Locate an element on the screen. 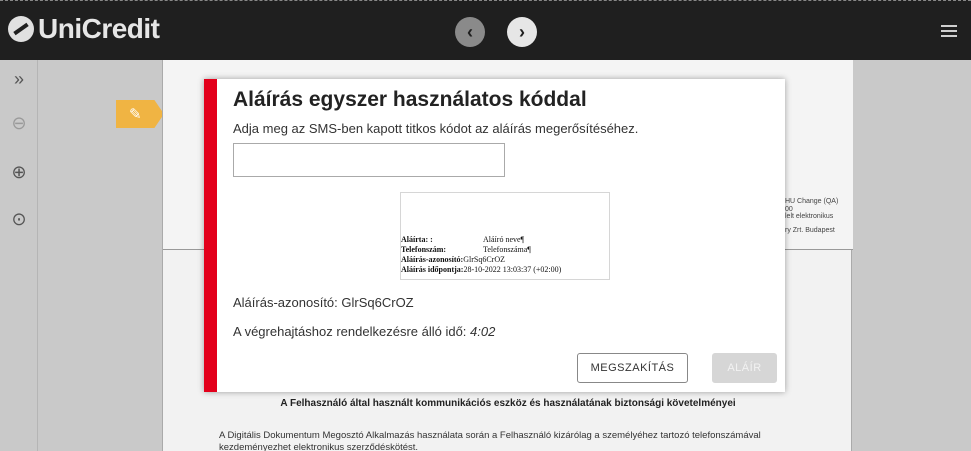 The height and width of the screenshot is (451, 971). pen-icon: ✎ is located at coordinates (135, 114).